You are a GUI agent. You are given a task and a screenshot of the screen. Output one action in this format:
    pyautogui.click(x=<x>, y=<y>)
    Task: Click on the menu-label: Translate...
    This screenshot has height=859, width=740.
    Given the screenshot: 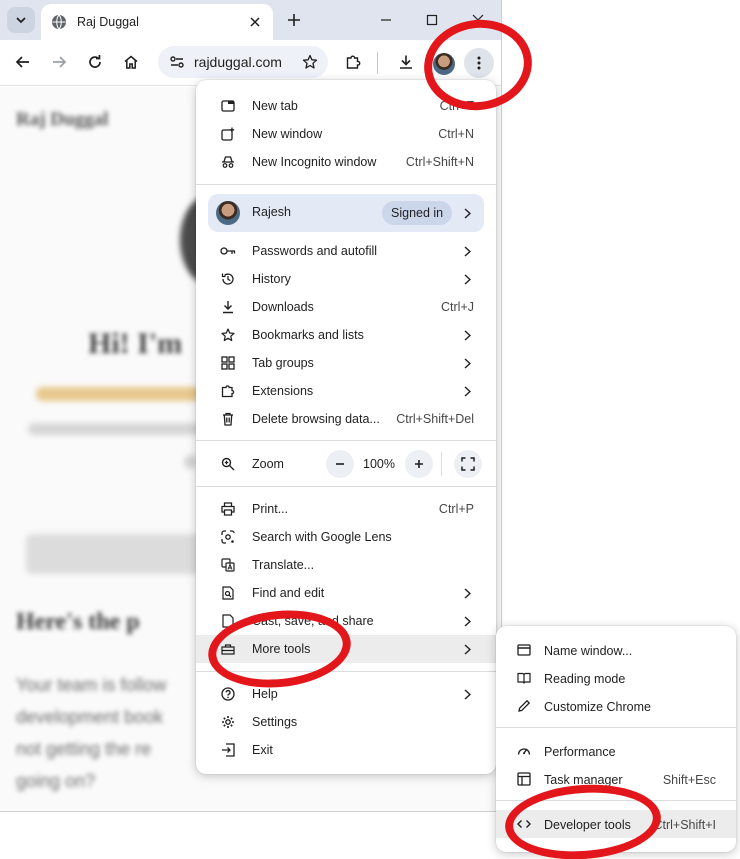 What is the action you would take?
    pyautogui.click(x=283, y=565)
    